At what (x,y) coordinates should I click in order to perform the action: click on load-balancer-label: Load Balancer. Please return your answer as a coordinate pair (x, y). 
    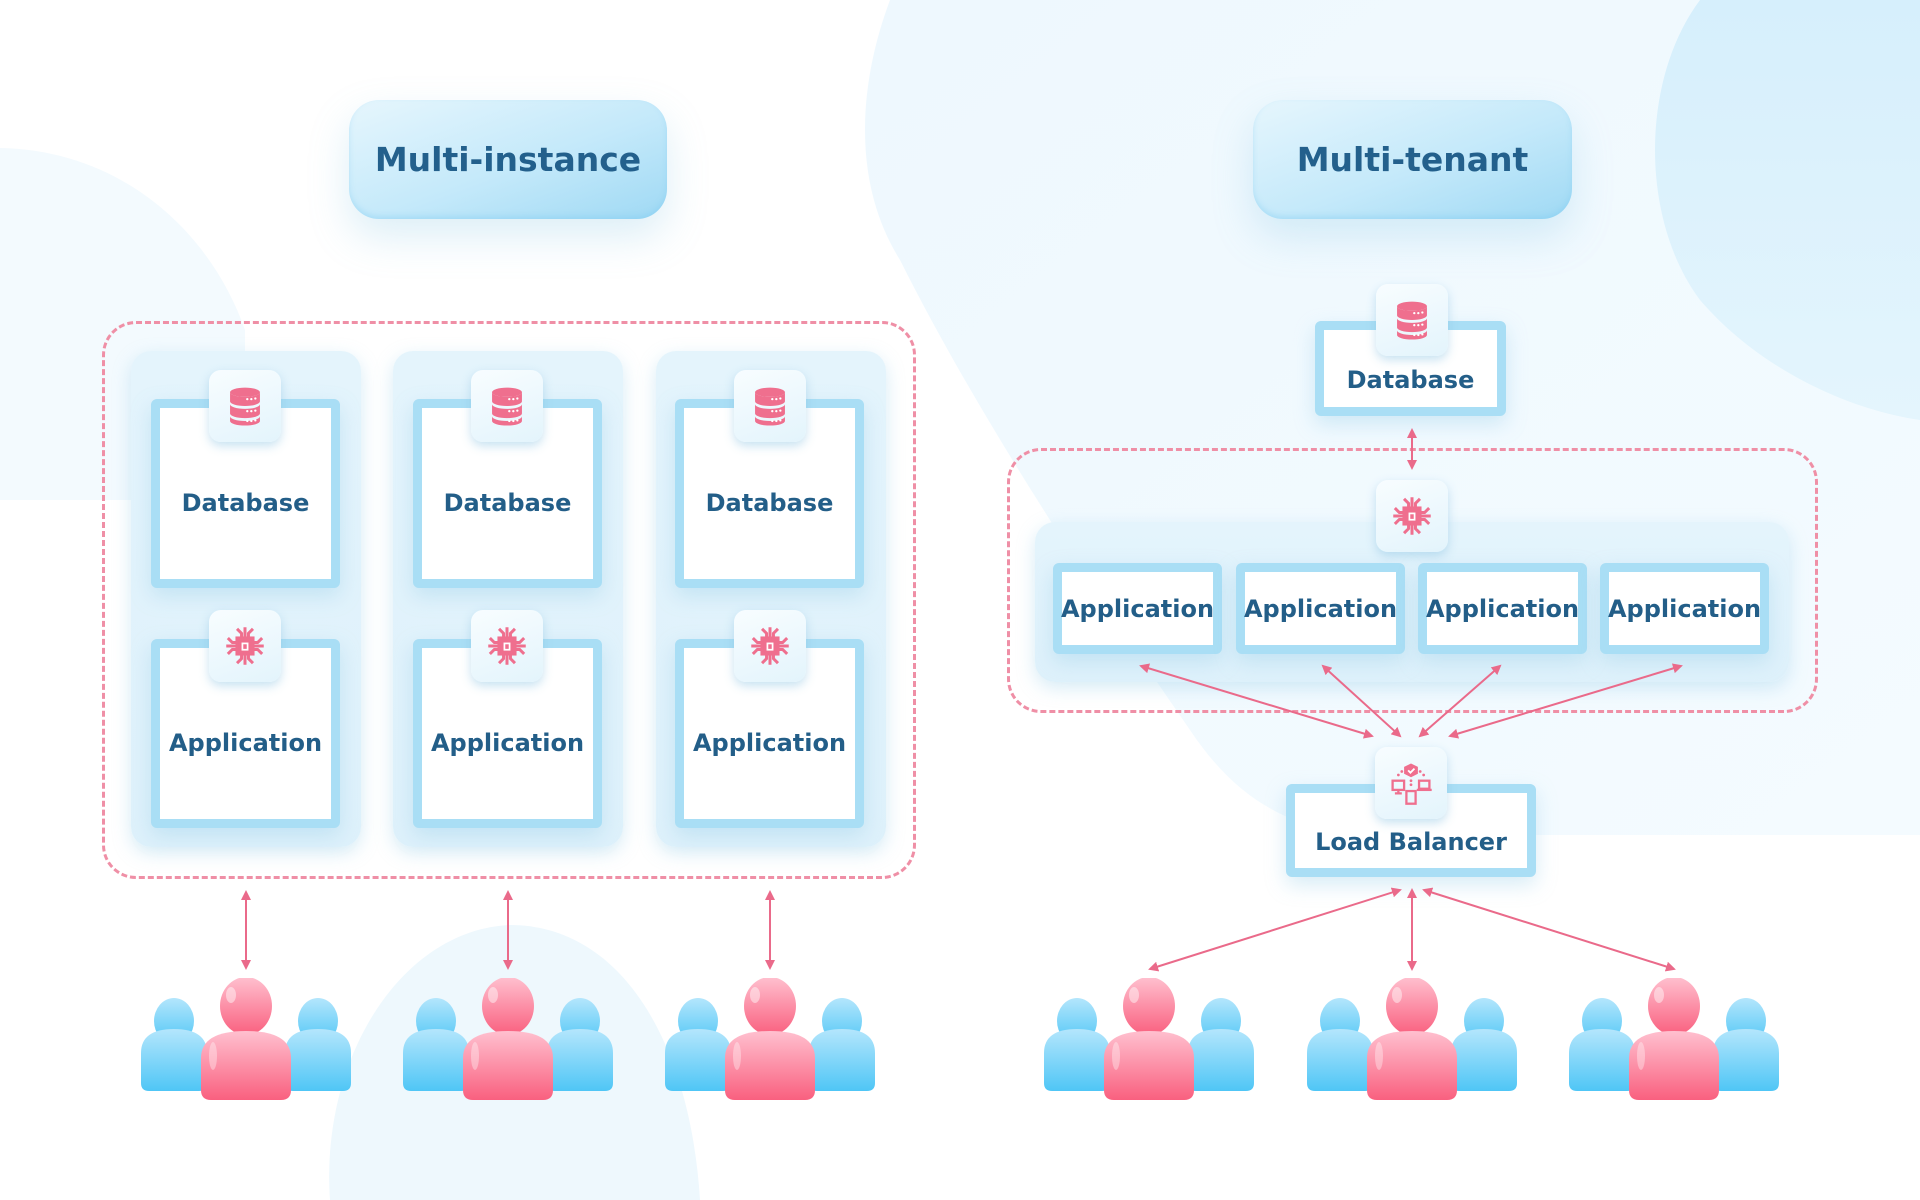
    Looking at the image, I should click on (1411, 841).